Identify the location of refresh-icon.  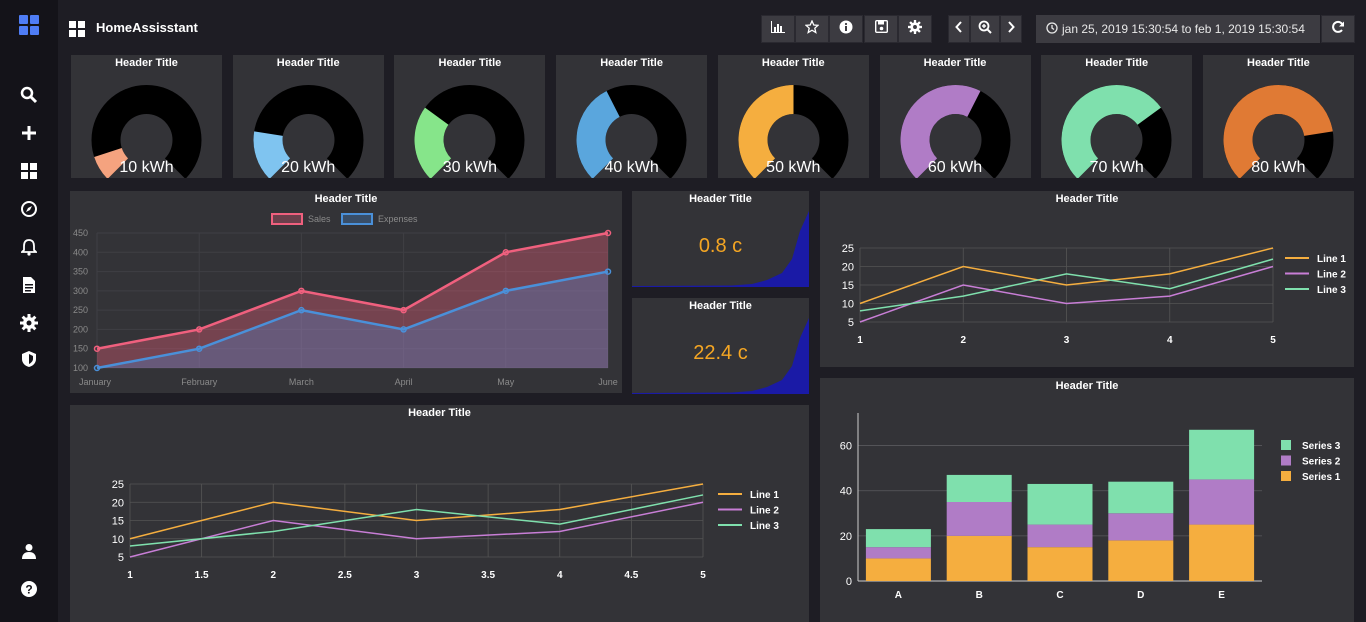
(1338, 29).